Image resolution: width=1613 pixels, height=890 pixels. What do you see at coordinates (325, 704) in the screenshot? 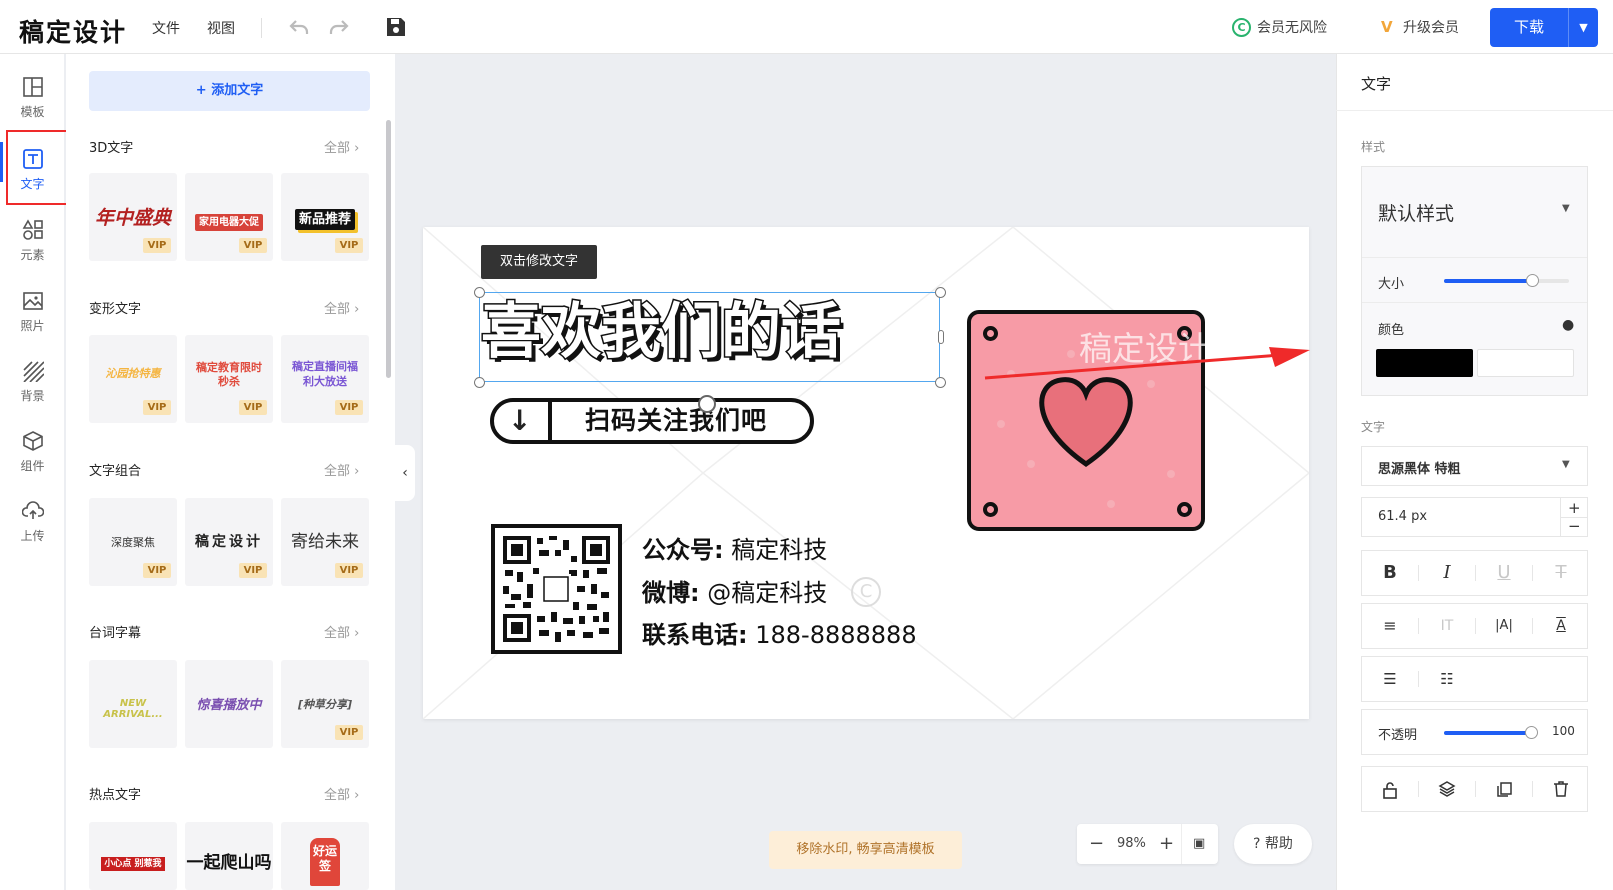
I see `text-template-thumb: [种草分享] VIP` at bounding box center [325, 704].